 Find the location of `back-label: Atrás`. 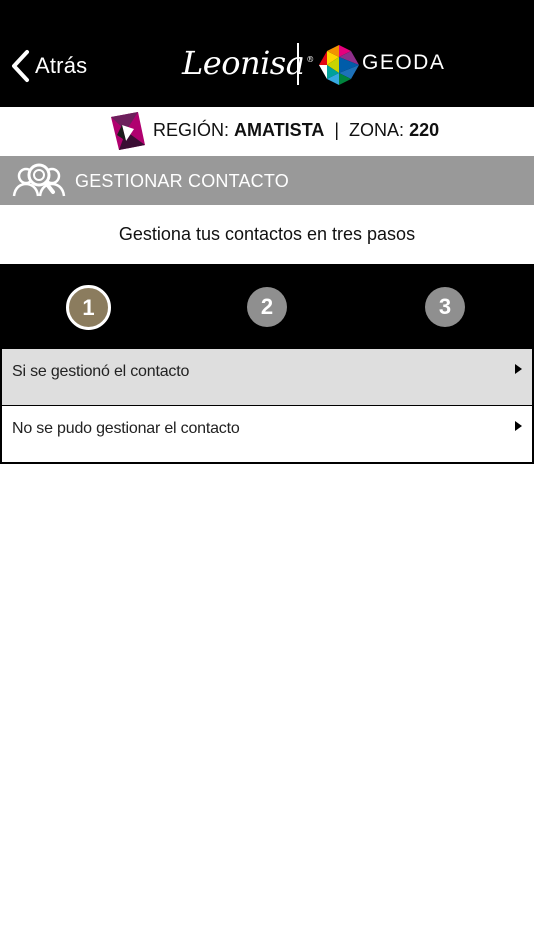

back-label: Atrás is located at coordinates (61, 65).